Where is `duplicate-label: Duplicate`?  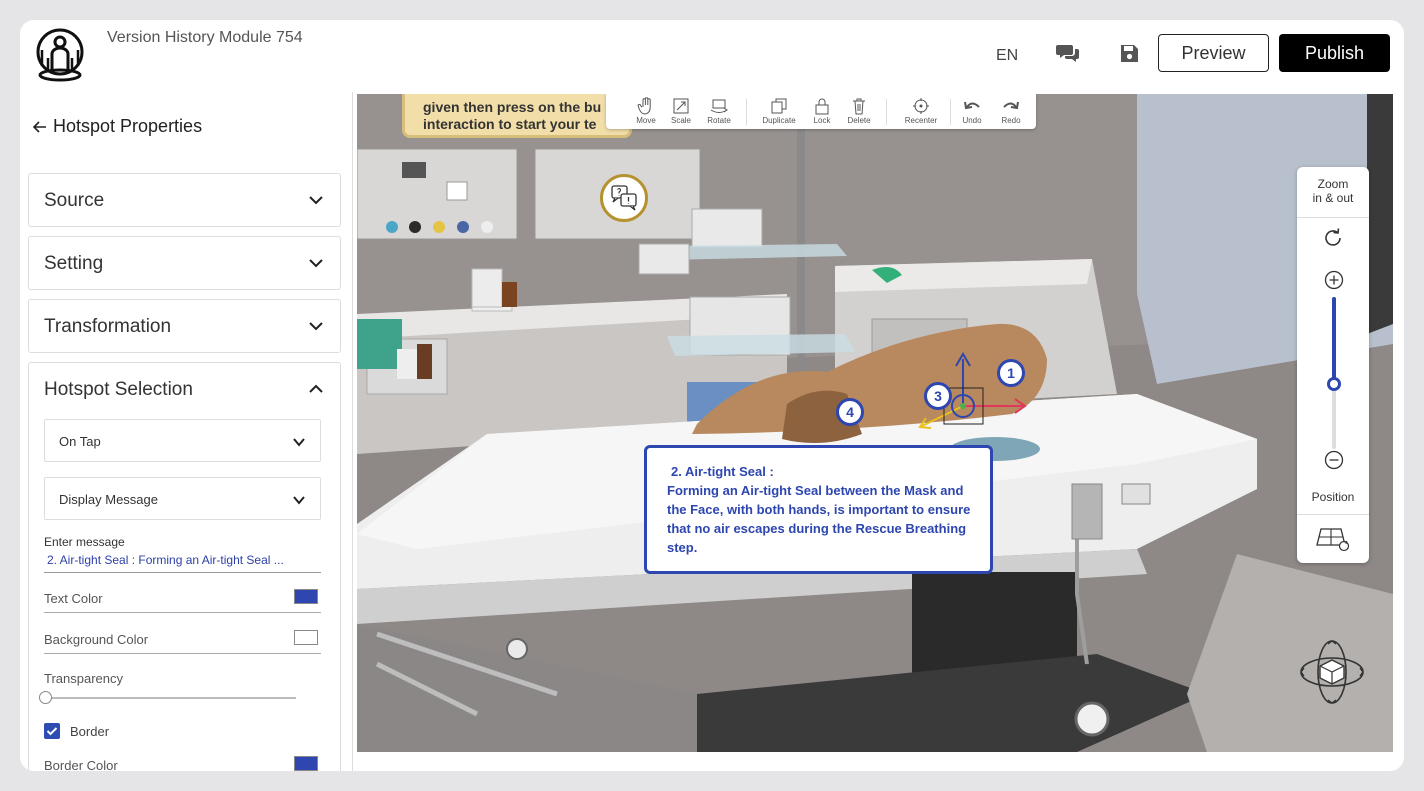
duplicate-label: Duplicate is located at coordinates (779, 120).